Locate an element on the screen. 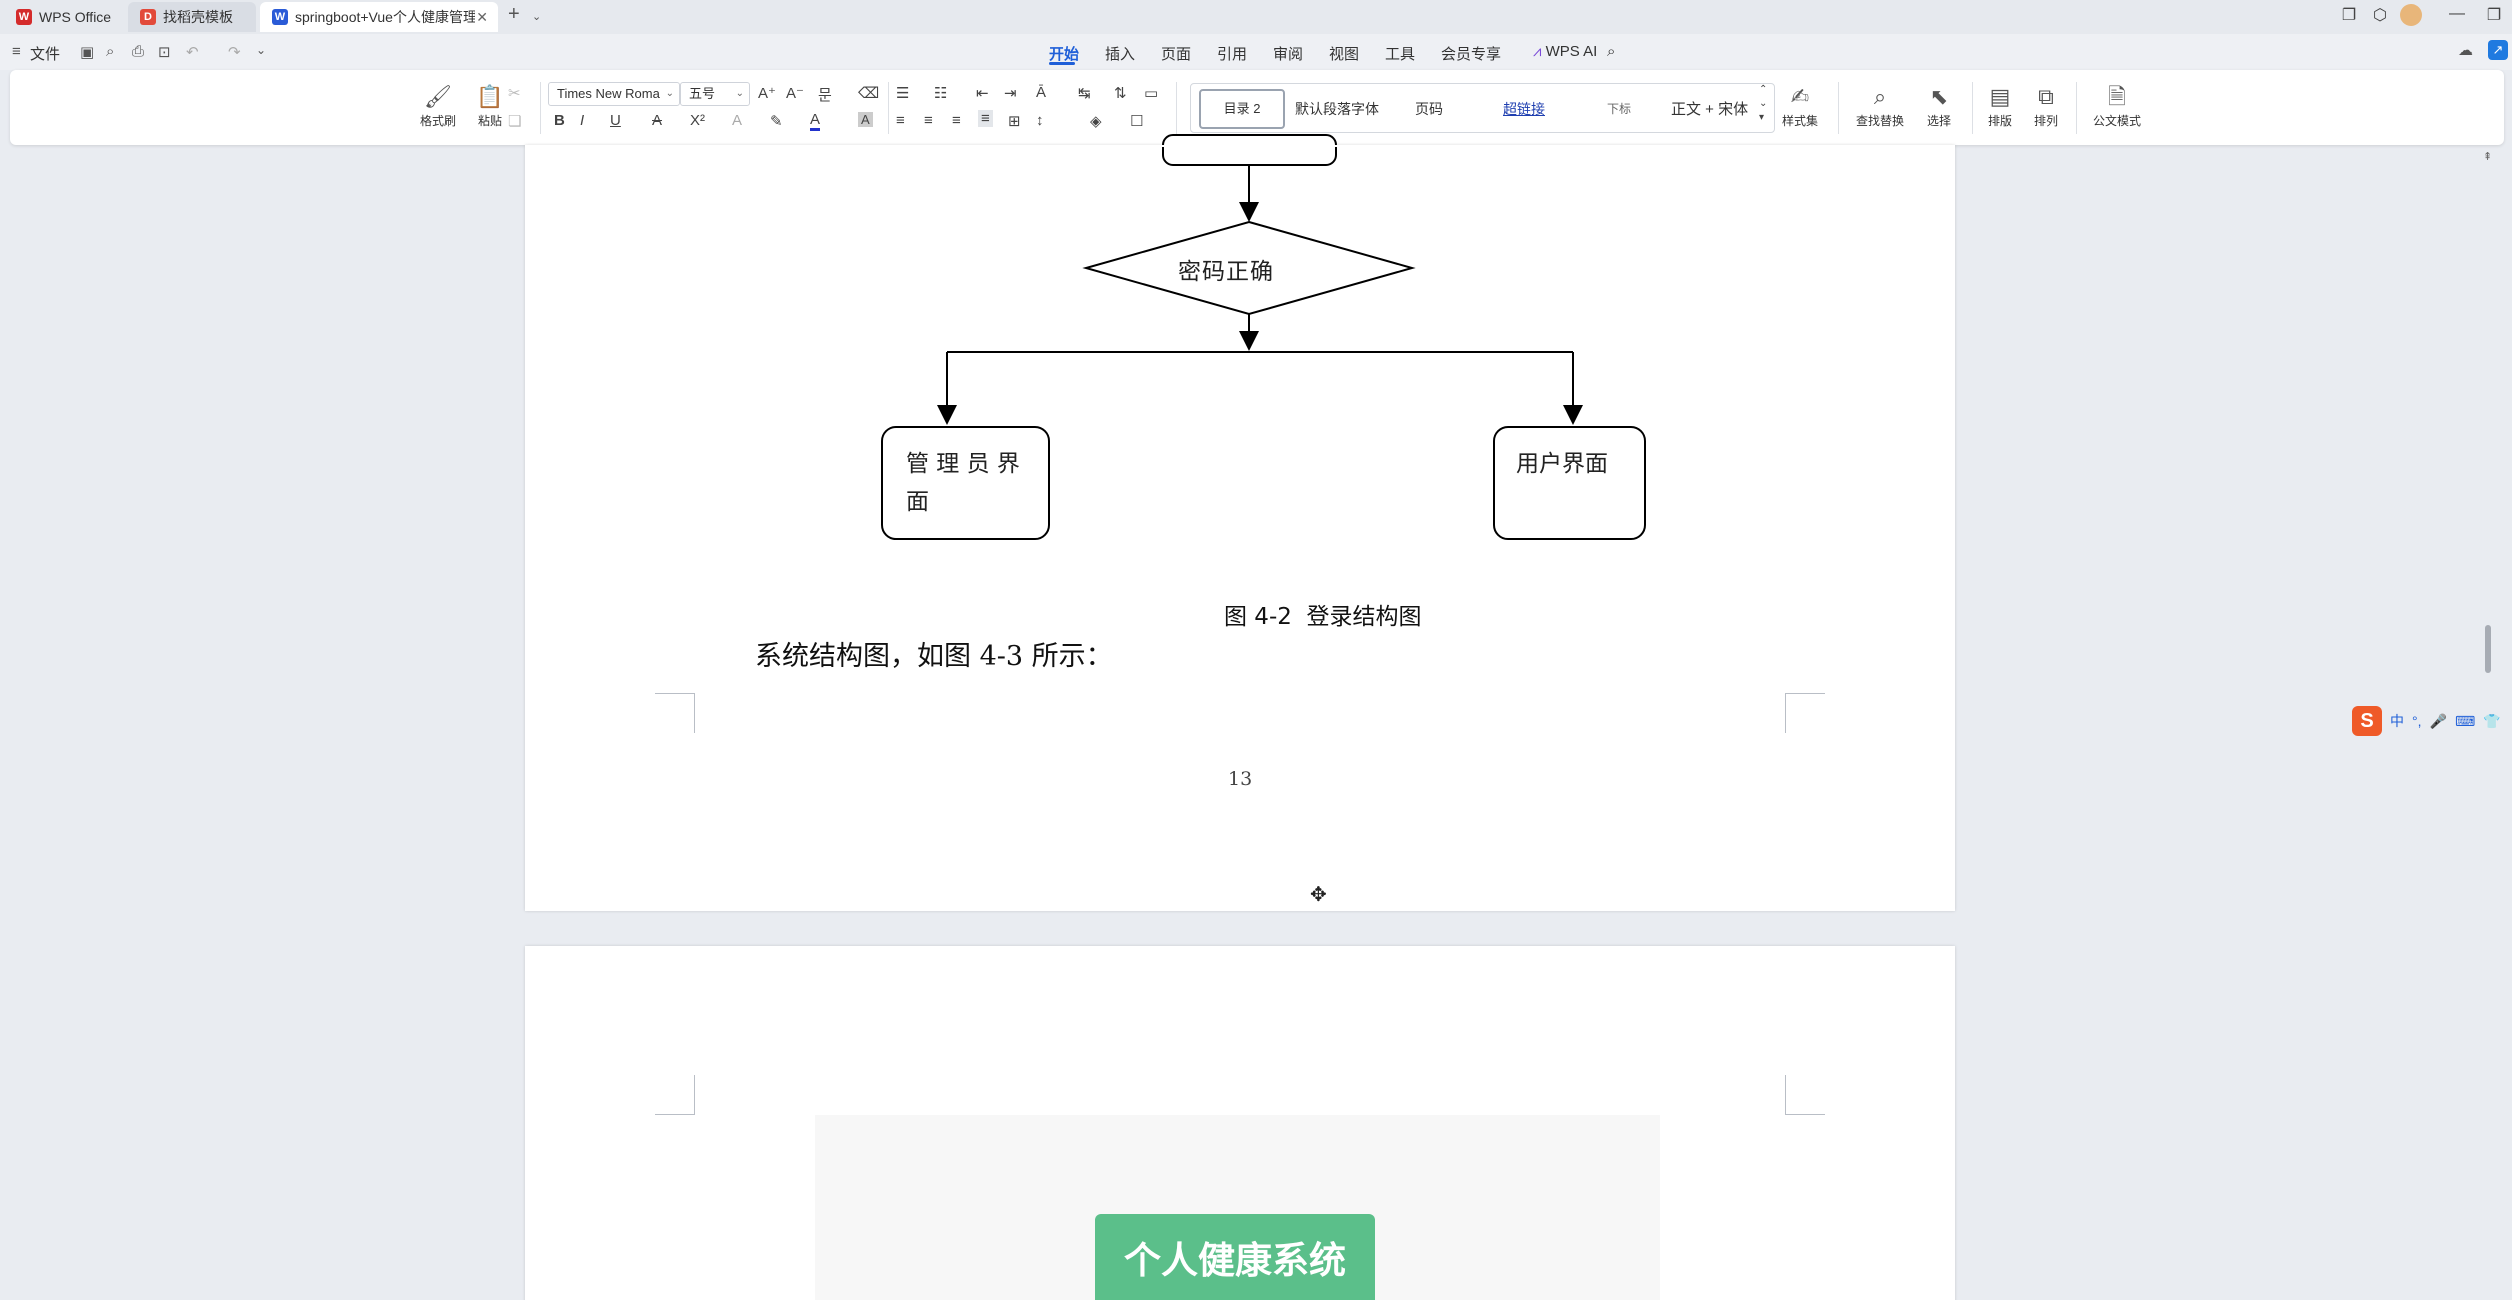  ime-toolbar: S 中 °, 🎤 ⌨ 👕 is located at coordinates (2426, 721).